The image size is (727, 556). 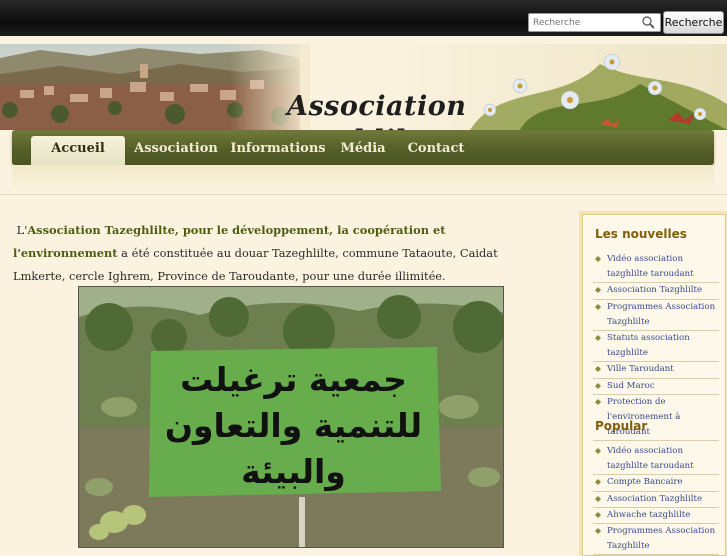 I want to click on popular-heading: Popular, so click(x=621, y=426).